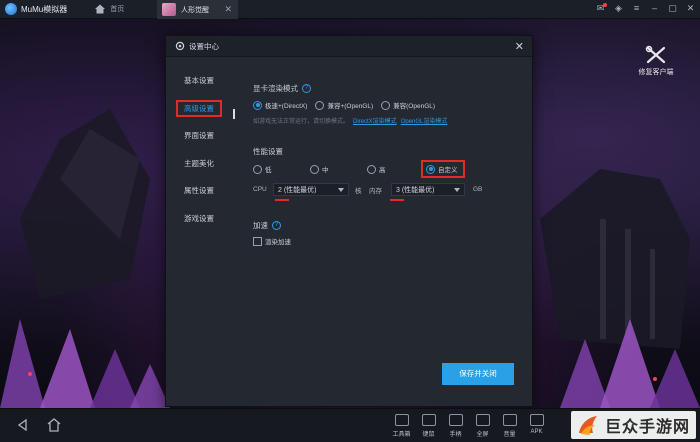 Image resolution: width=700 pixels, height=442 pixels. I want to click on accel-row: 渲染加速, so click(390, 241).